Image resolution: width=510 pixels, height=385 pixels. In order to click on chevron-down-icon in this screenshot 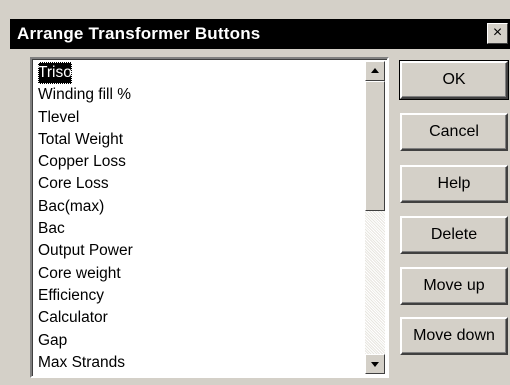, I will do `click(375, 364)`.